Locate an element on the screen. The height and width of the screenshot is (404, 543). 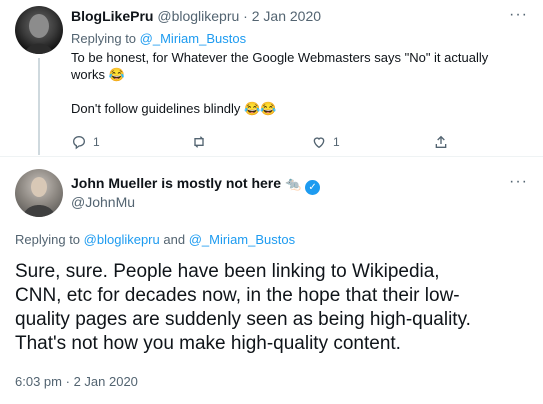
replying-to-line: Replying to @_Miriam_Bustos is located at coordinates (158, 38).